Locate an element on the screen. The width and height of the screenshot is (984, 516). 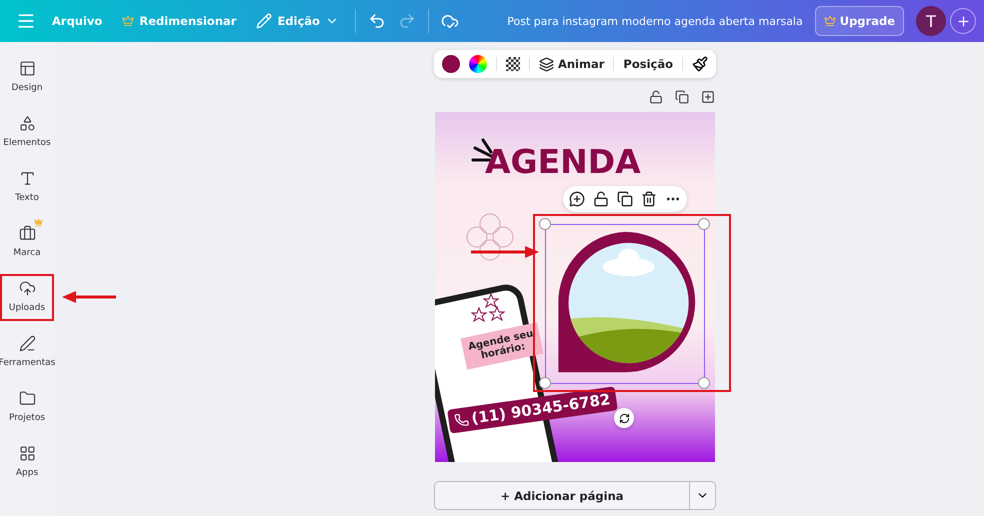
sidebar-item: Marca is located at coordinates (27, 242).